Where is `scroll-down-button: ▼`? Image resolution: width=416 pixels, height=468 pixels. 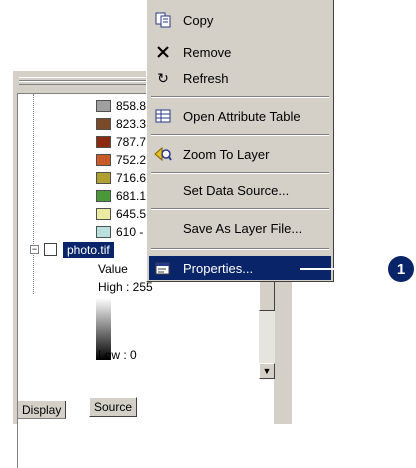 scroll-down-button: ▼ is located at coordinates (267, 371).